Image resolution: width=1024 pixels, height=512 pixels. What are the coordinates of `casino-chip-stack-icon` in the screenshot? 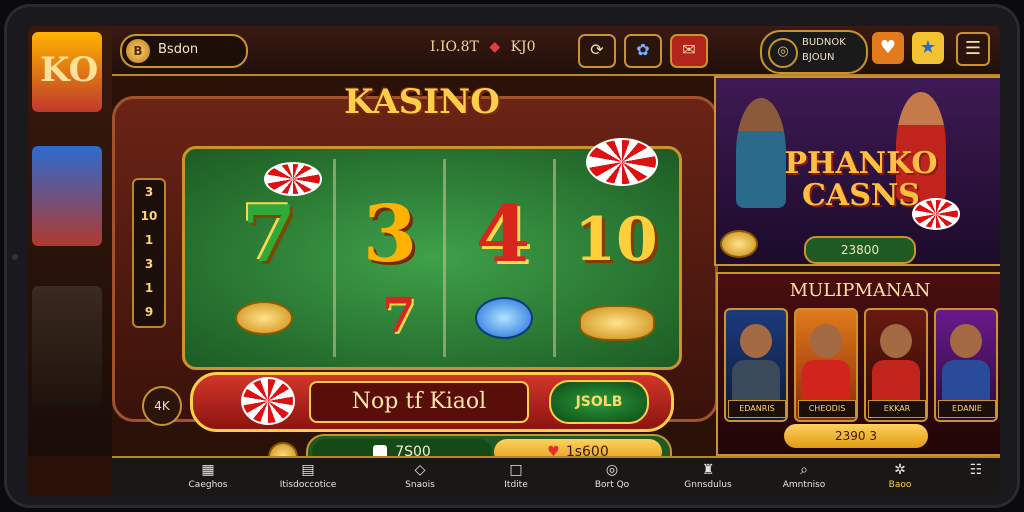 It's located at (622, 162).